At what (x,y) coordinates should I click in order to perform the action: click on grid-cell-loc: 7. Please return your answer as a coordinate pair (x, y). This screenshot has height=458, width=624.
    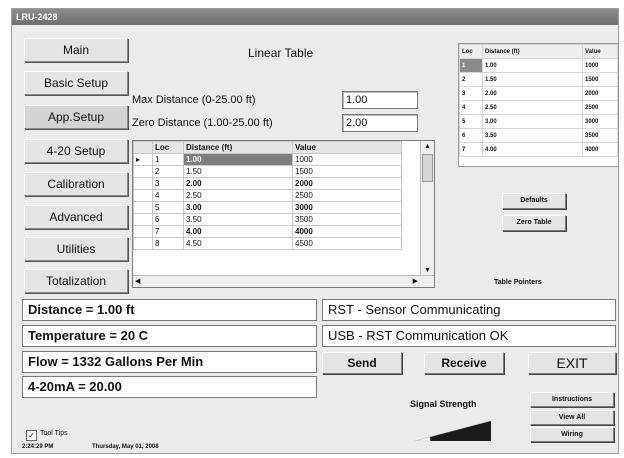
    Looking at the image, I should click on (168, 231).